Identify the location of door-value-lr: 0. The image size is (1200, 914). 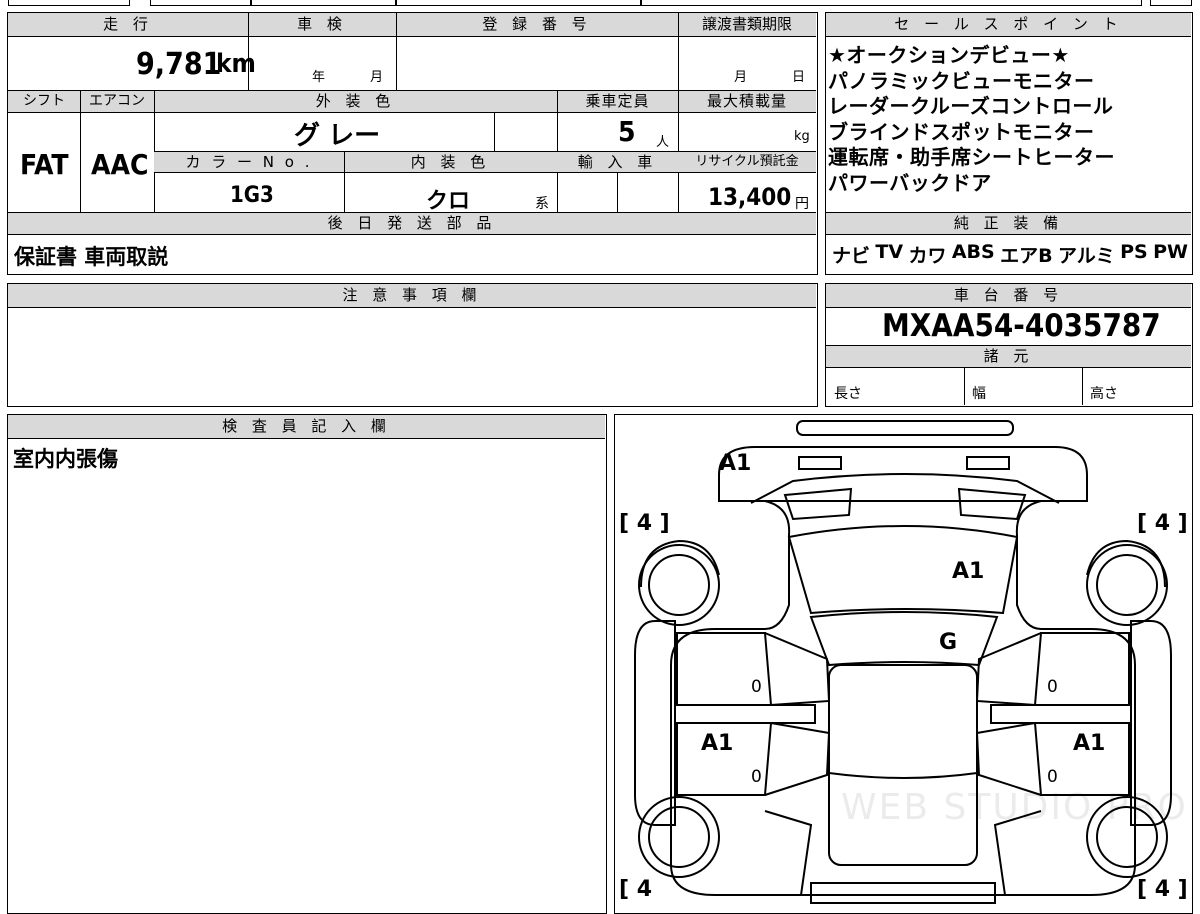
(756, 777).